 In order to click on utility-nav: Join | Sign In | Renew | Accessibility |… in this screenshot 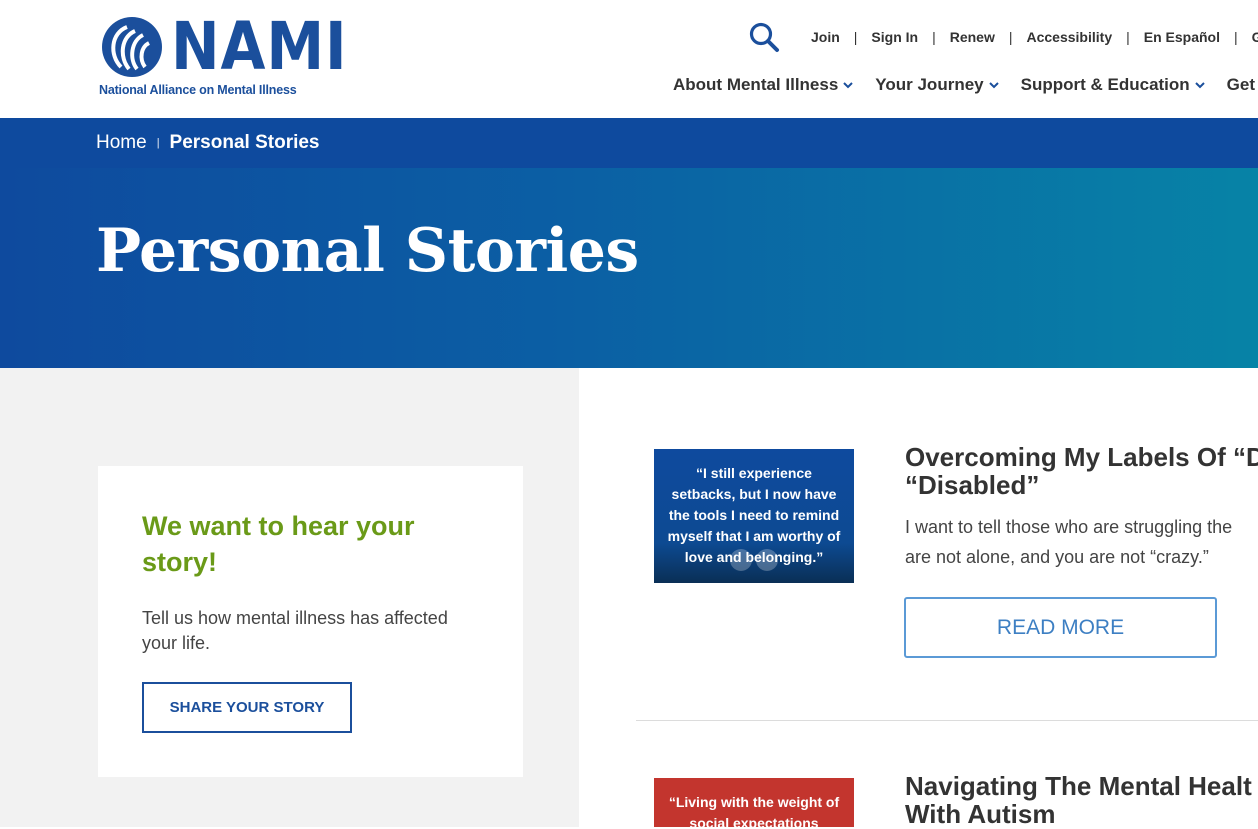, I will do `click(1034, 37)`.